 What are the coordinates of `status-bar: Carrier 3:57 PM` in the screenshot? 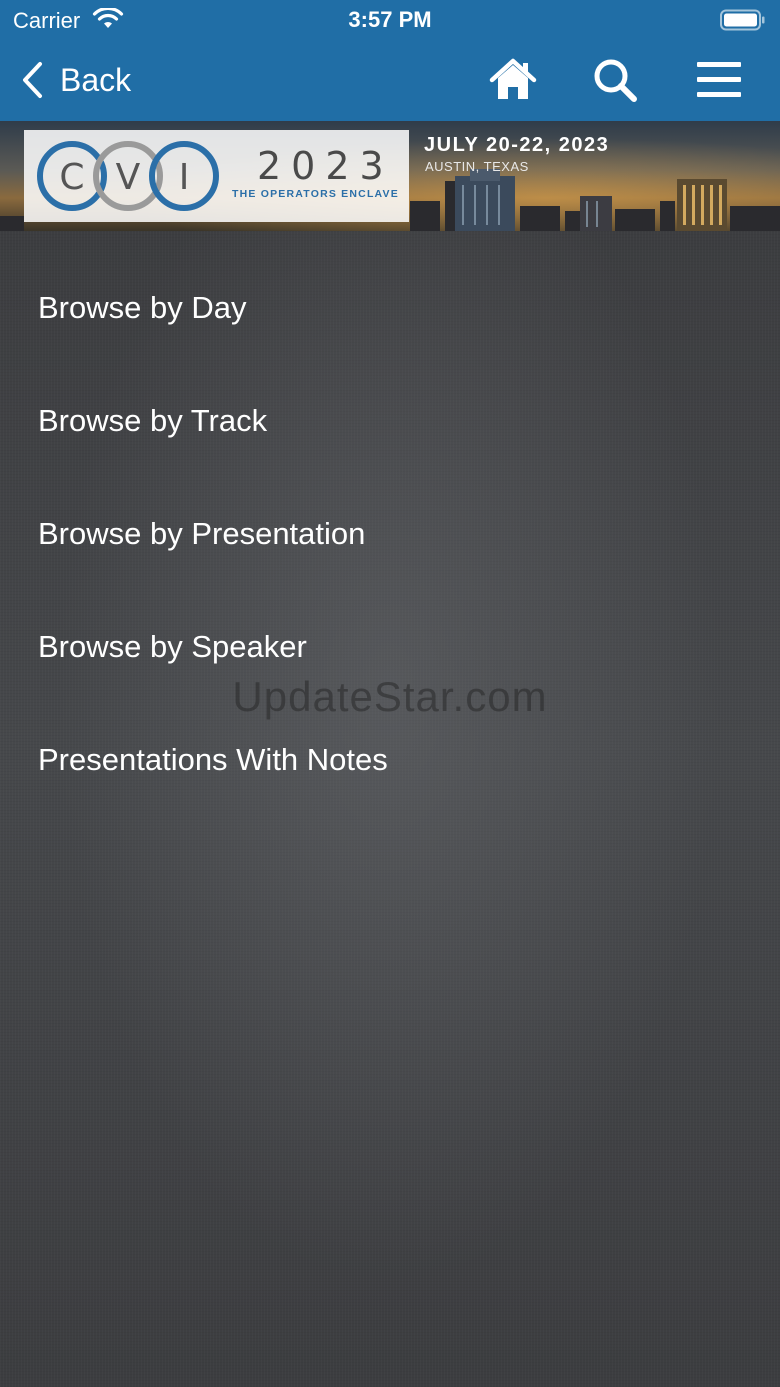 It's located at (390, 20).